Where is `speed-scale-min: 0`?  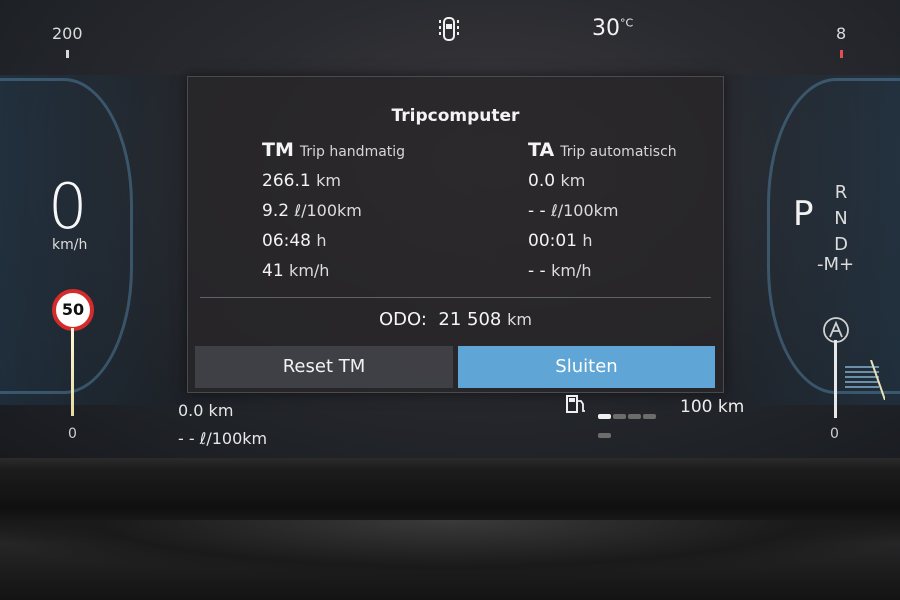
speed-scale-min: 0 is located at coordinates (72, 434).